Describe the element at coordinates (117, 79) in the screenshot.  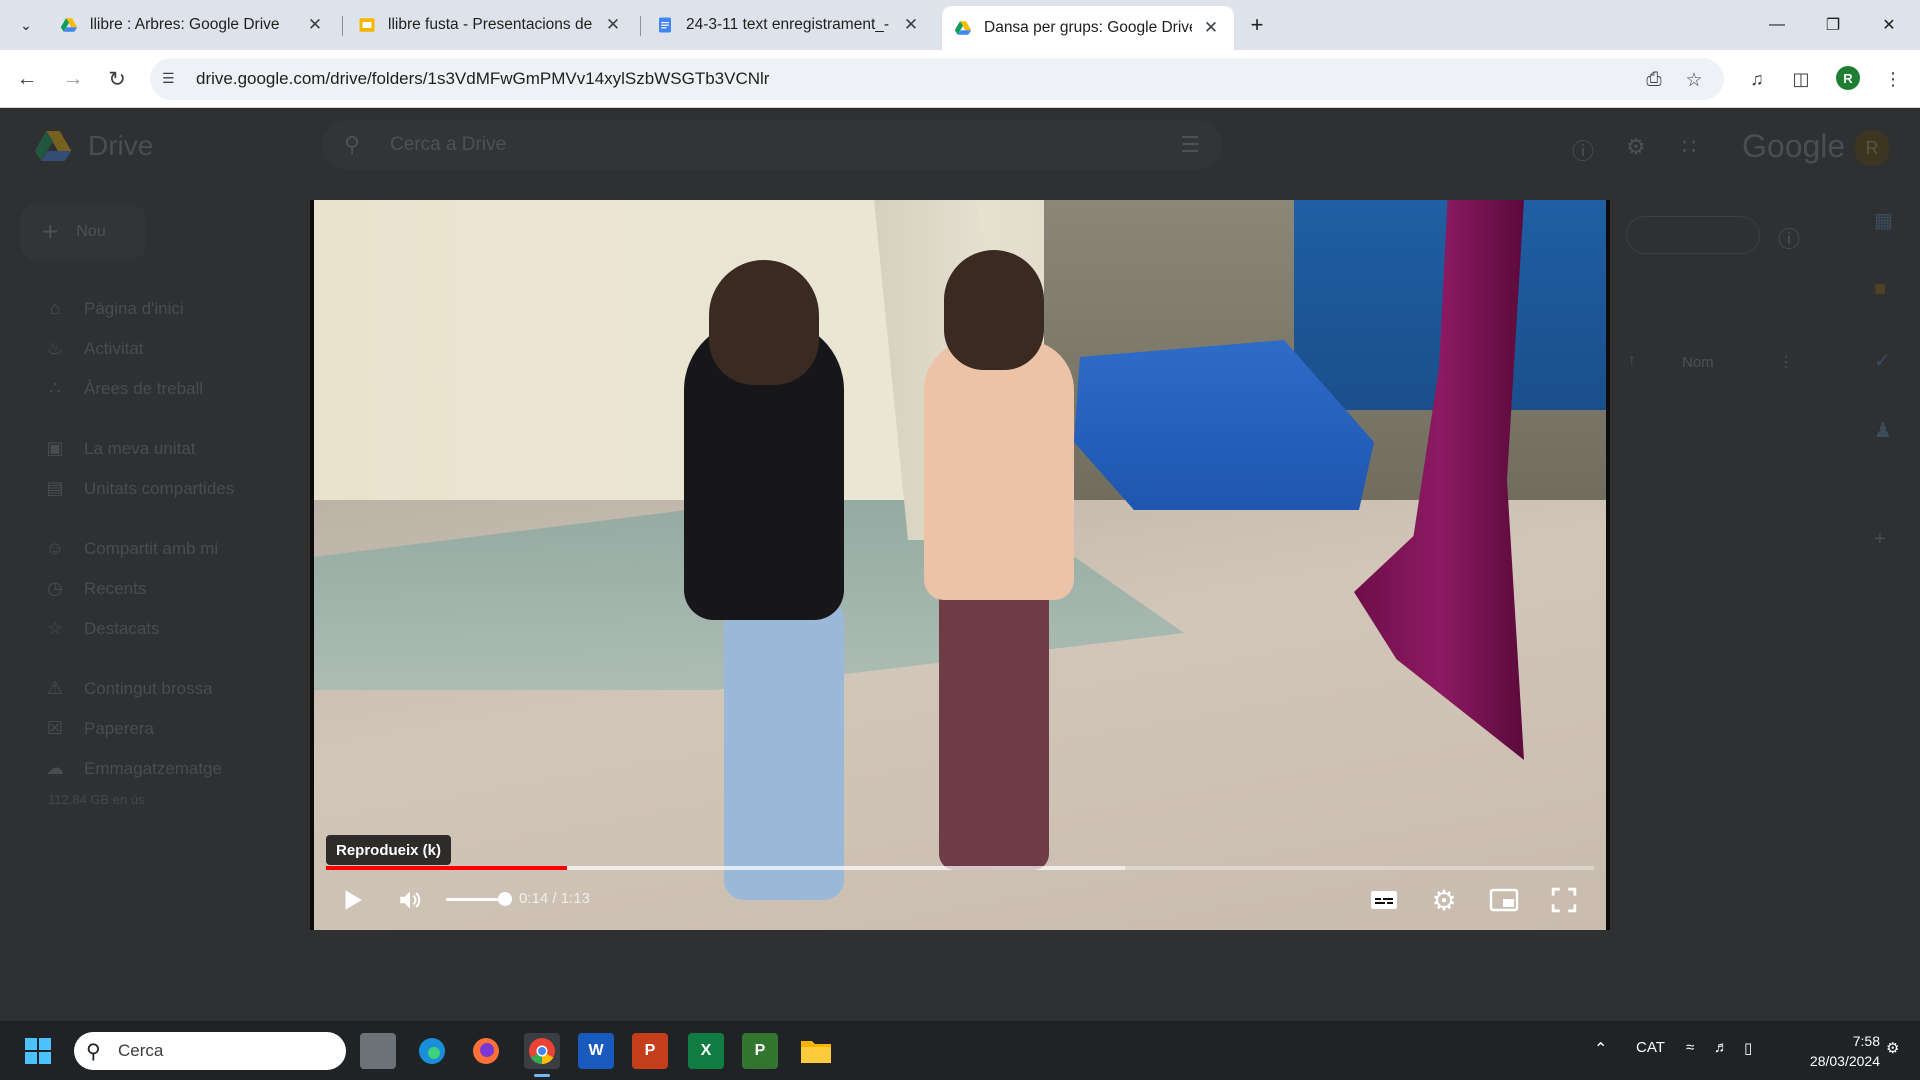
I see `reload-icon: ↻` at that location.